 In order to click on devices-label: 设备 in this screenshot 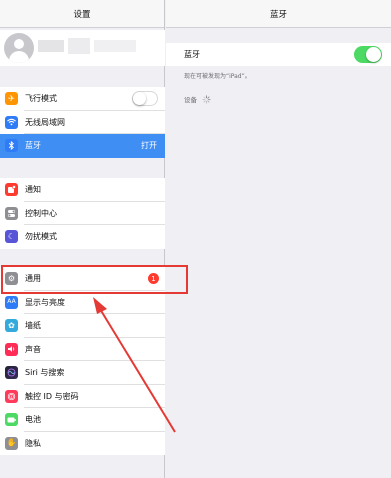, I will do `click(190, 100)`.